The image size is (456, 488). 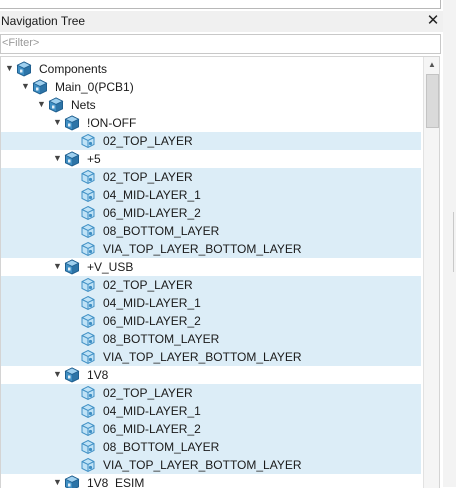 What do you see at coordinates (432, 101) in the screenshot?
I see `scrollbar-thumb` at bounding box center [432, 101].